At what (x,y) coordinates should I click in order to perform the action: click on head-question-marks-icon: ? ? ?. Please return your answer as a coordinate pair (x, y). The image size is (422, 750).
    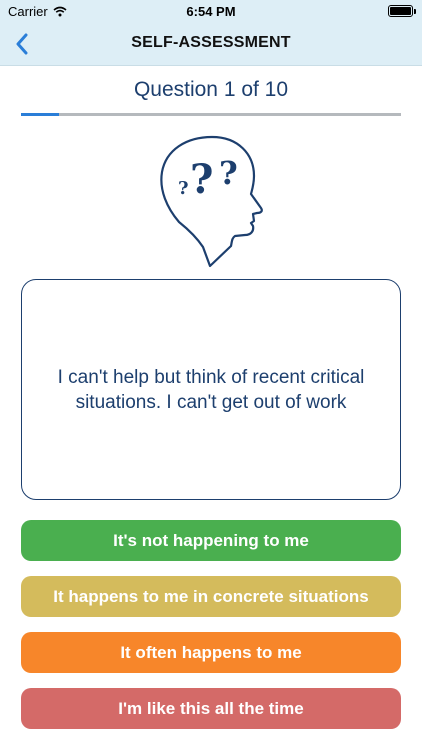
    Looking at the image, I should click on (211, 201).